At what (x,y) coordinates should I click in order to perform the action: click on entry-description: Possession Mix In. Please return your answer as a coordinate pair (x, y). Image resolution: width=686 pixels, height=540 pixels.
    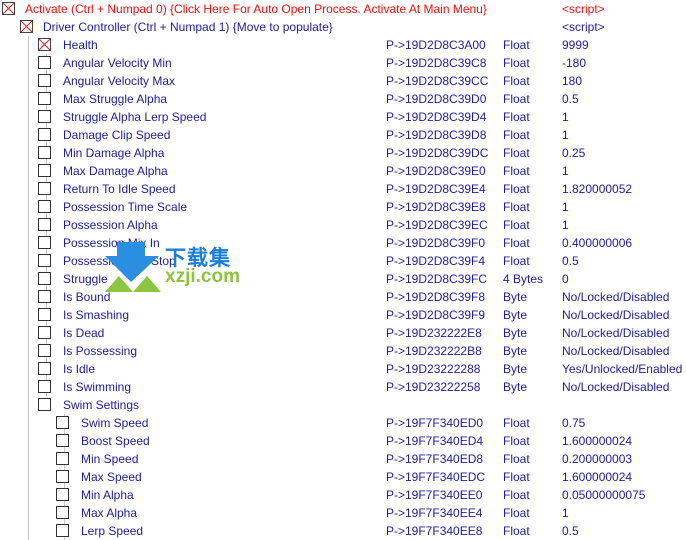
    Looking at the image, I should click on (111, 243).